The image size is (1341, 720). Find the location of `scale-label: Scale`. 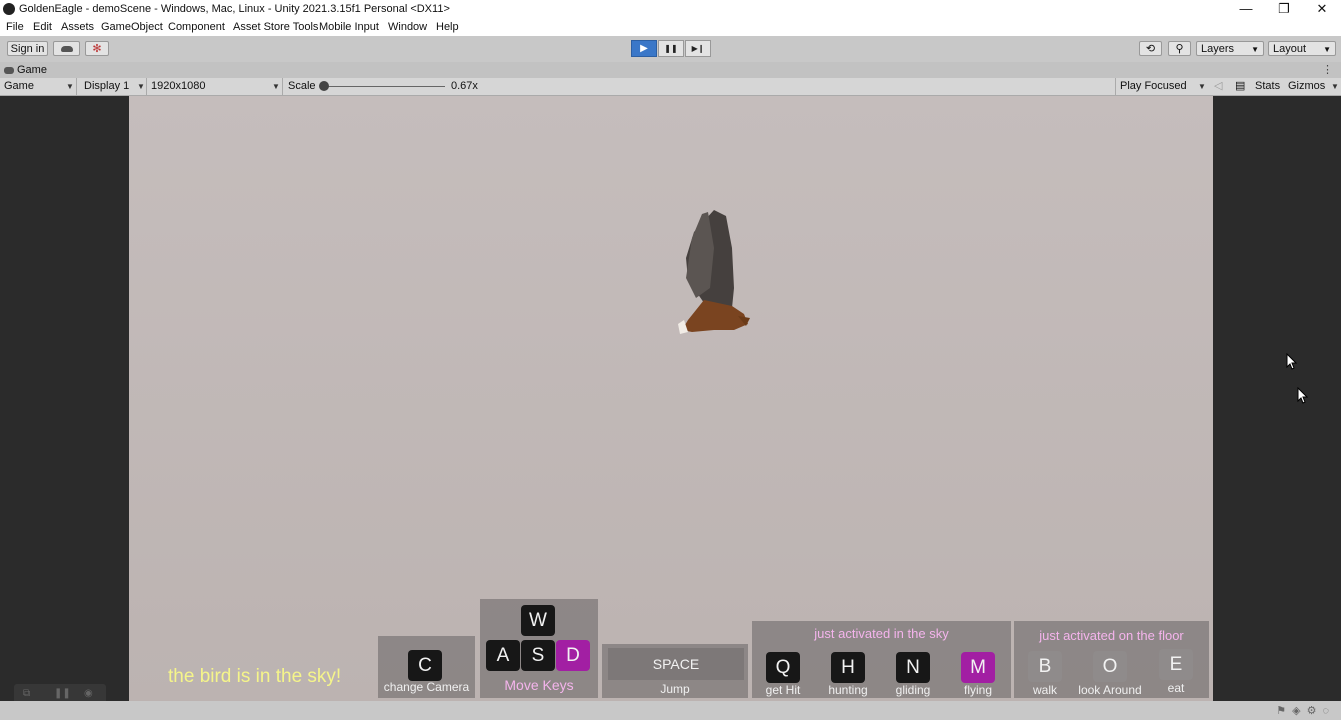

scale-label: Scale is located at coordinates (302, 86).